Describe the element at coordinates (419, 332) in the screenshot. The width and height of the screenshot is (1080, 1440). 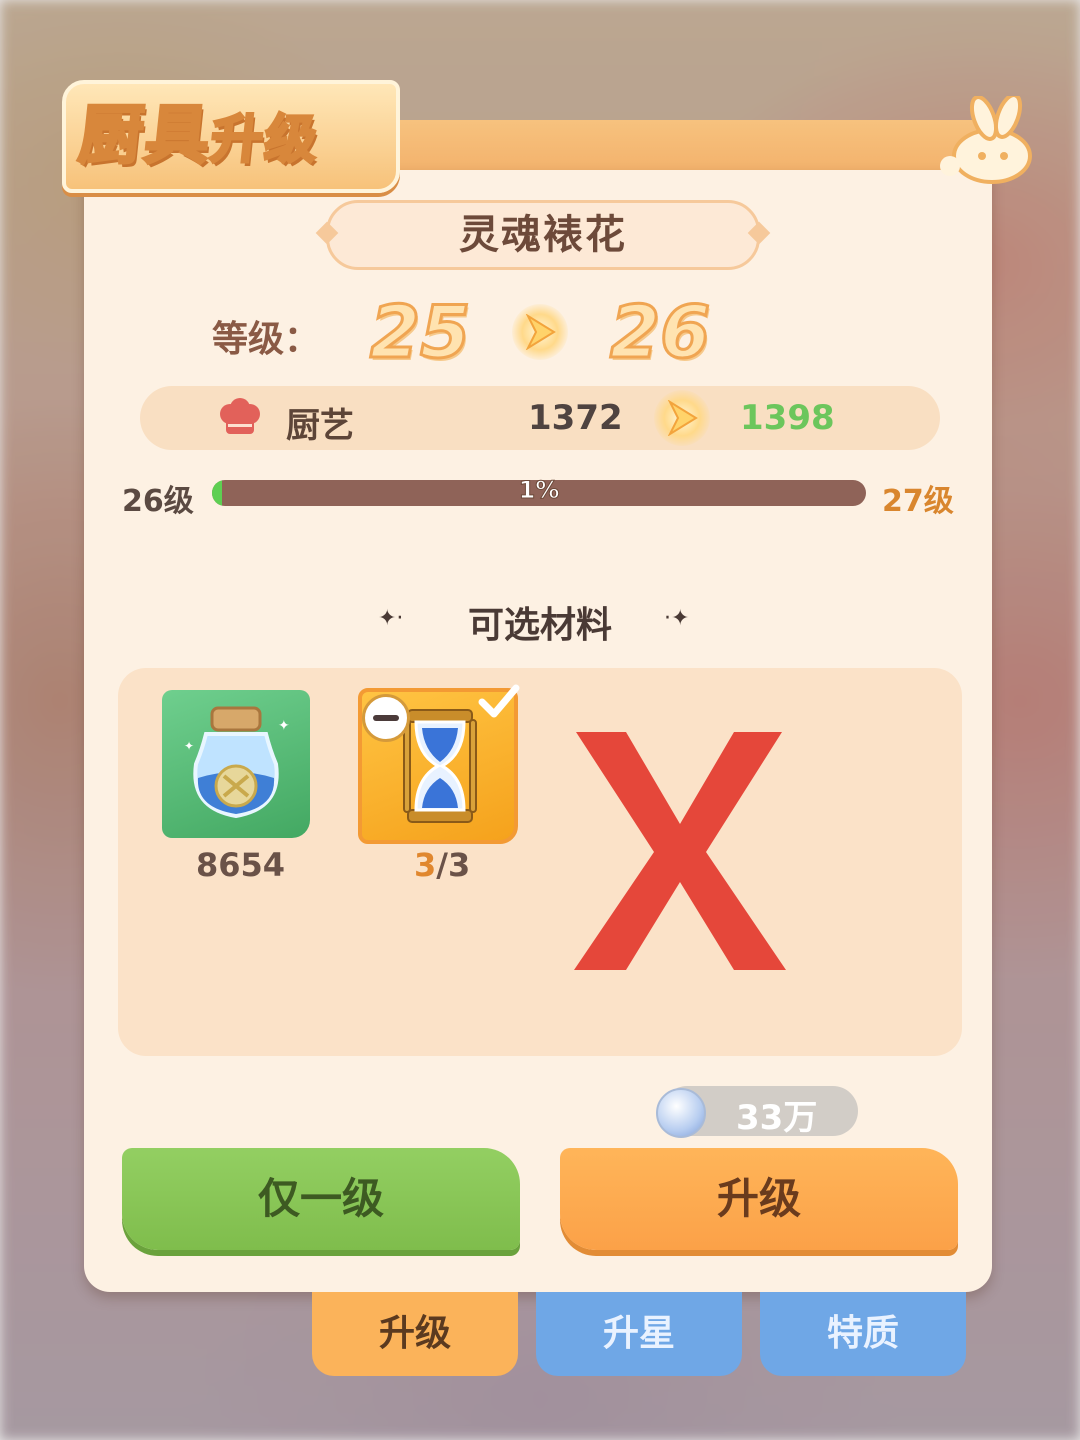
I see `level-current: 25` at that location.